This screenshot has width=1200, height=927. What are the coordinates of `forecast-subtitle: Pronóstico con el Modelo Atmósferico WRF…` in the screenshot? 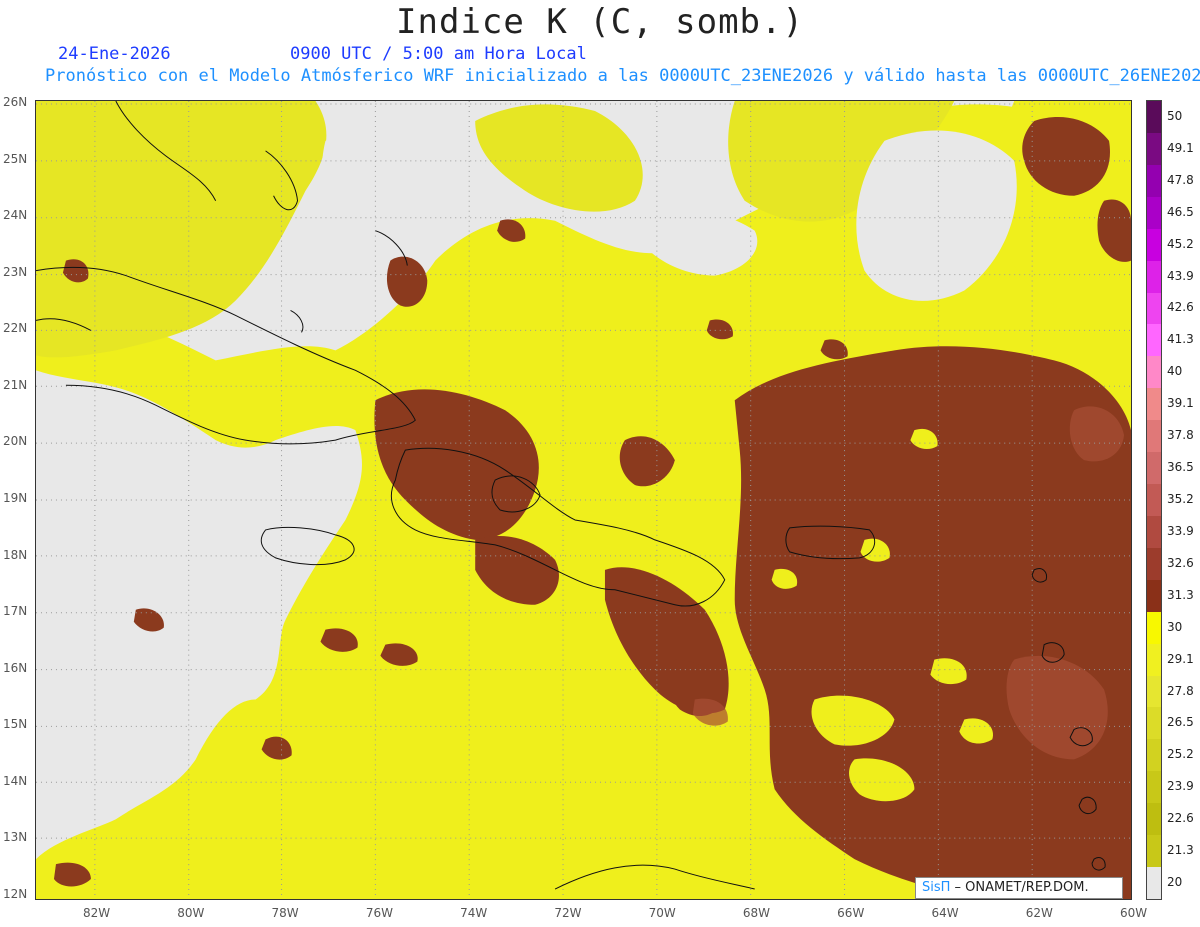 It's located at (622, 76).